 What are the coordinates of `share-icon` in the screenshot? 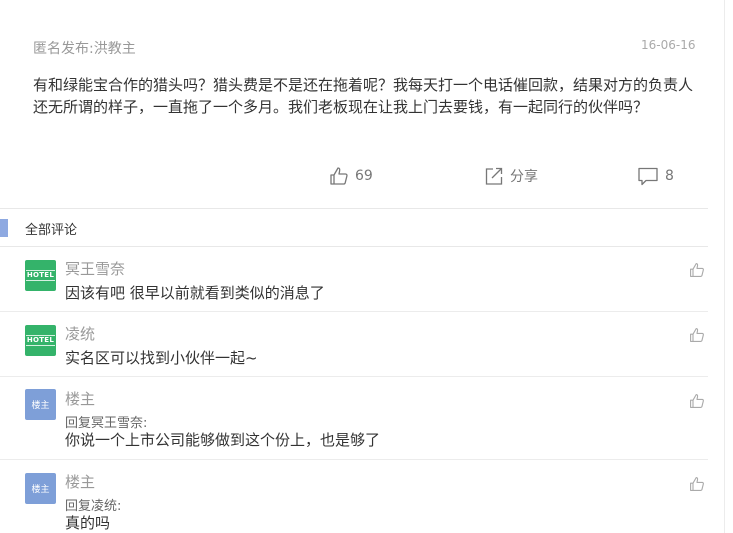 It's located at (494, 176).